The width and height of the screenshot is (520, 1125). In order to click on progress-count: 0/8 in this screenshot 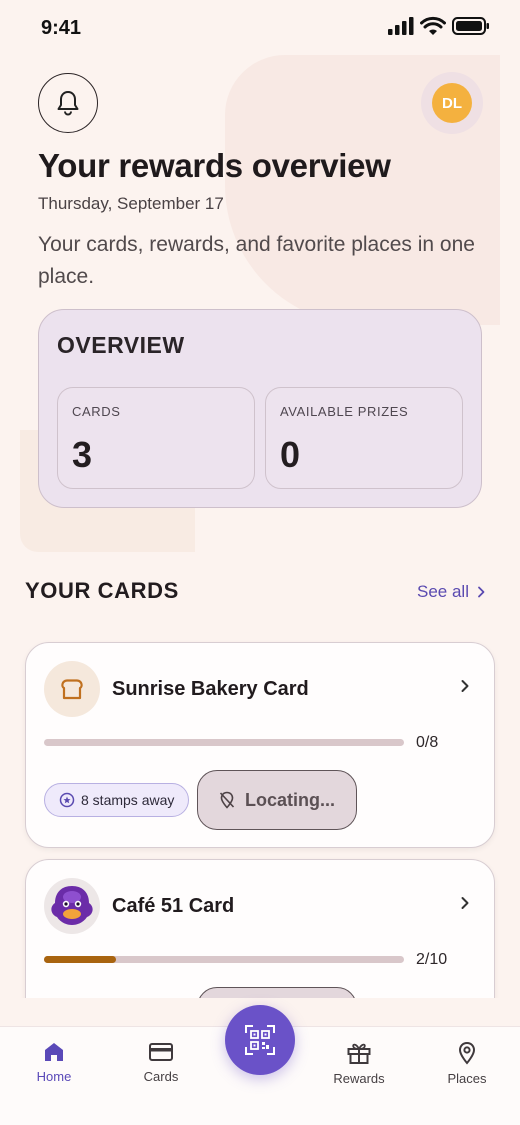, I will do `click(427, 742)`.